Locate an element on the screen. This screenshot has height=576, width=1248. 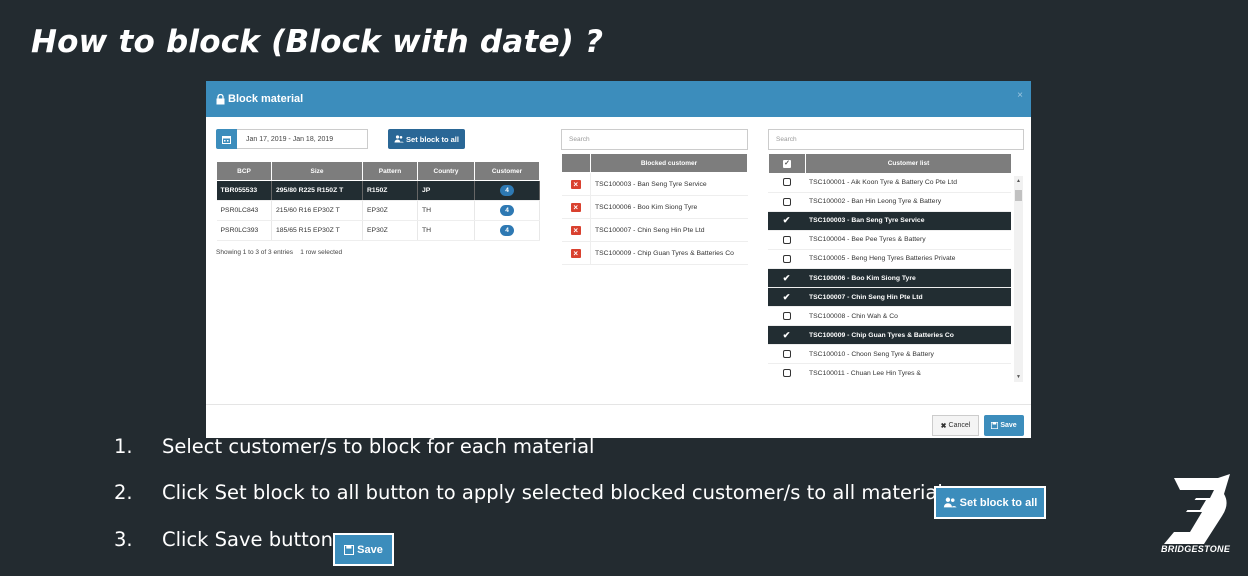
customer-name: TSC100010 - Choon Seng Tyre & Battery is located at coordinates (908, 354).